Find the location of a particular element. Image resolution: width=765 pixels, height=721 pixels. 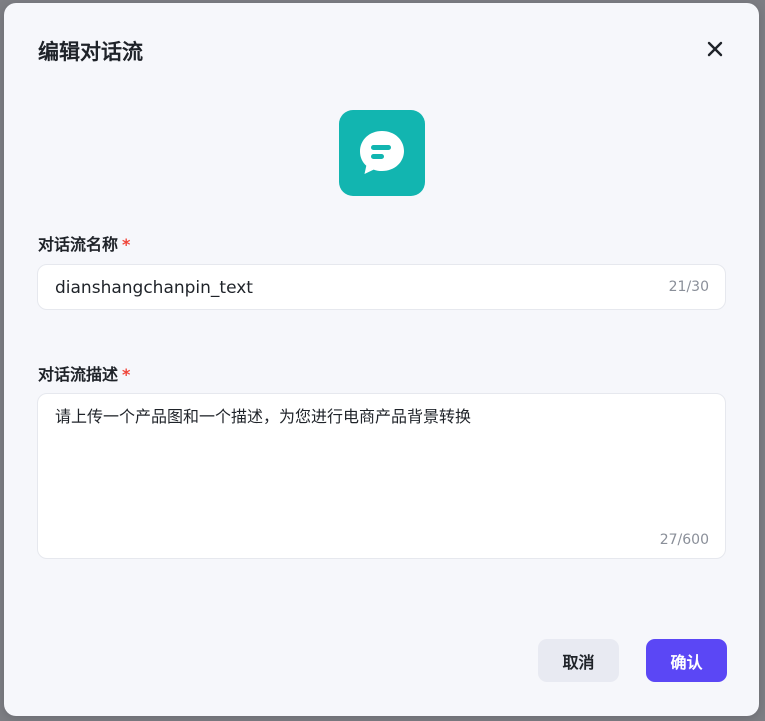

name-char-counter: 21/30 is located at coordinates (688, 287).